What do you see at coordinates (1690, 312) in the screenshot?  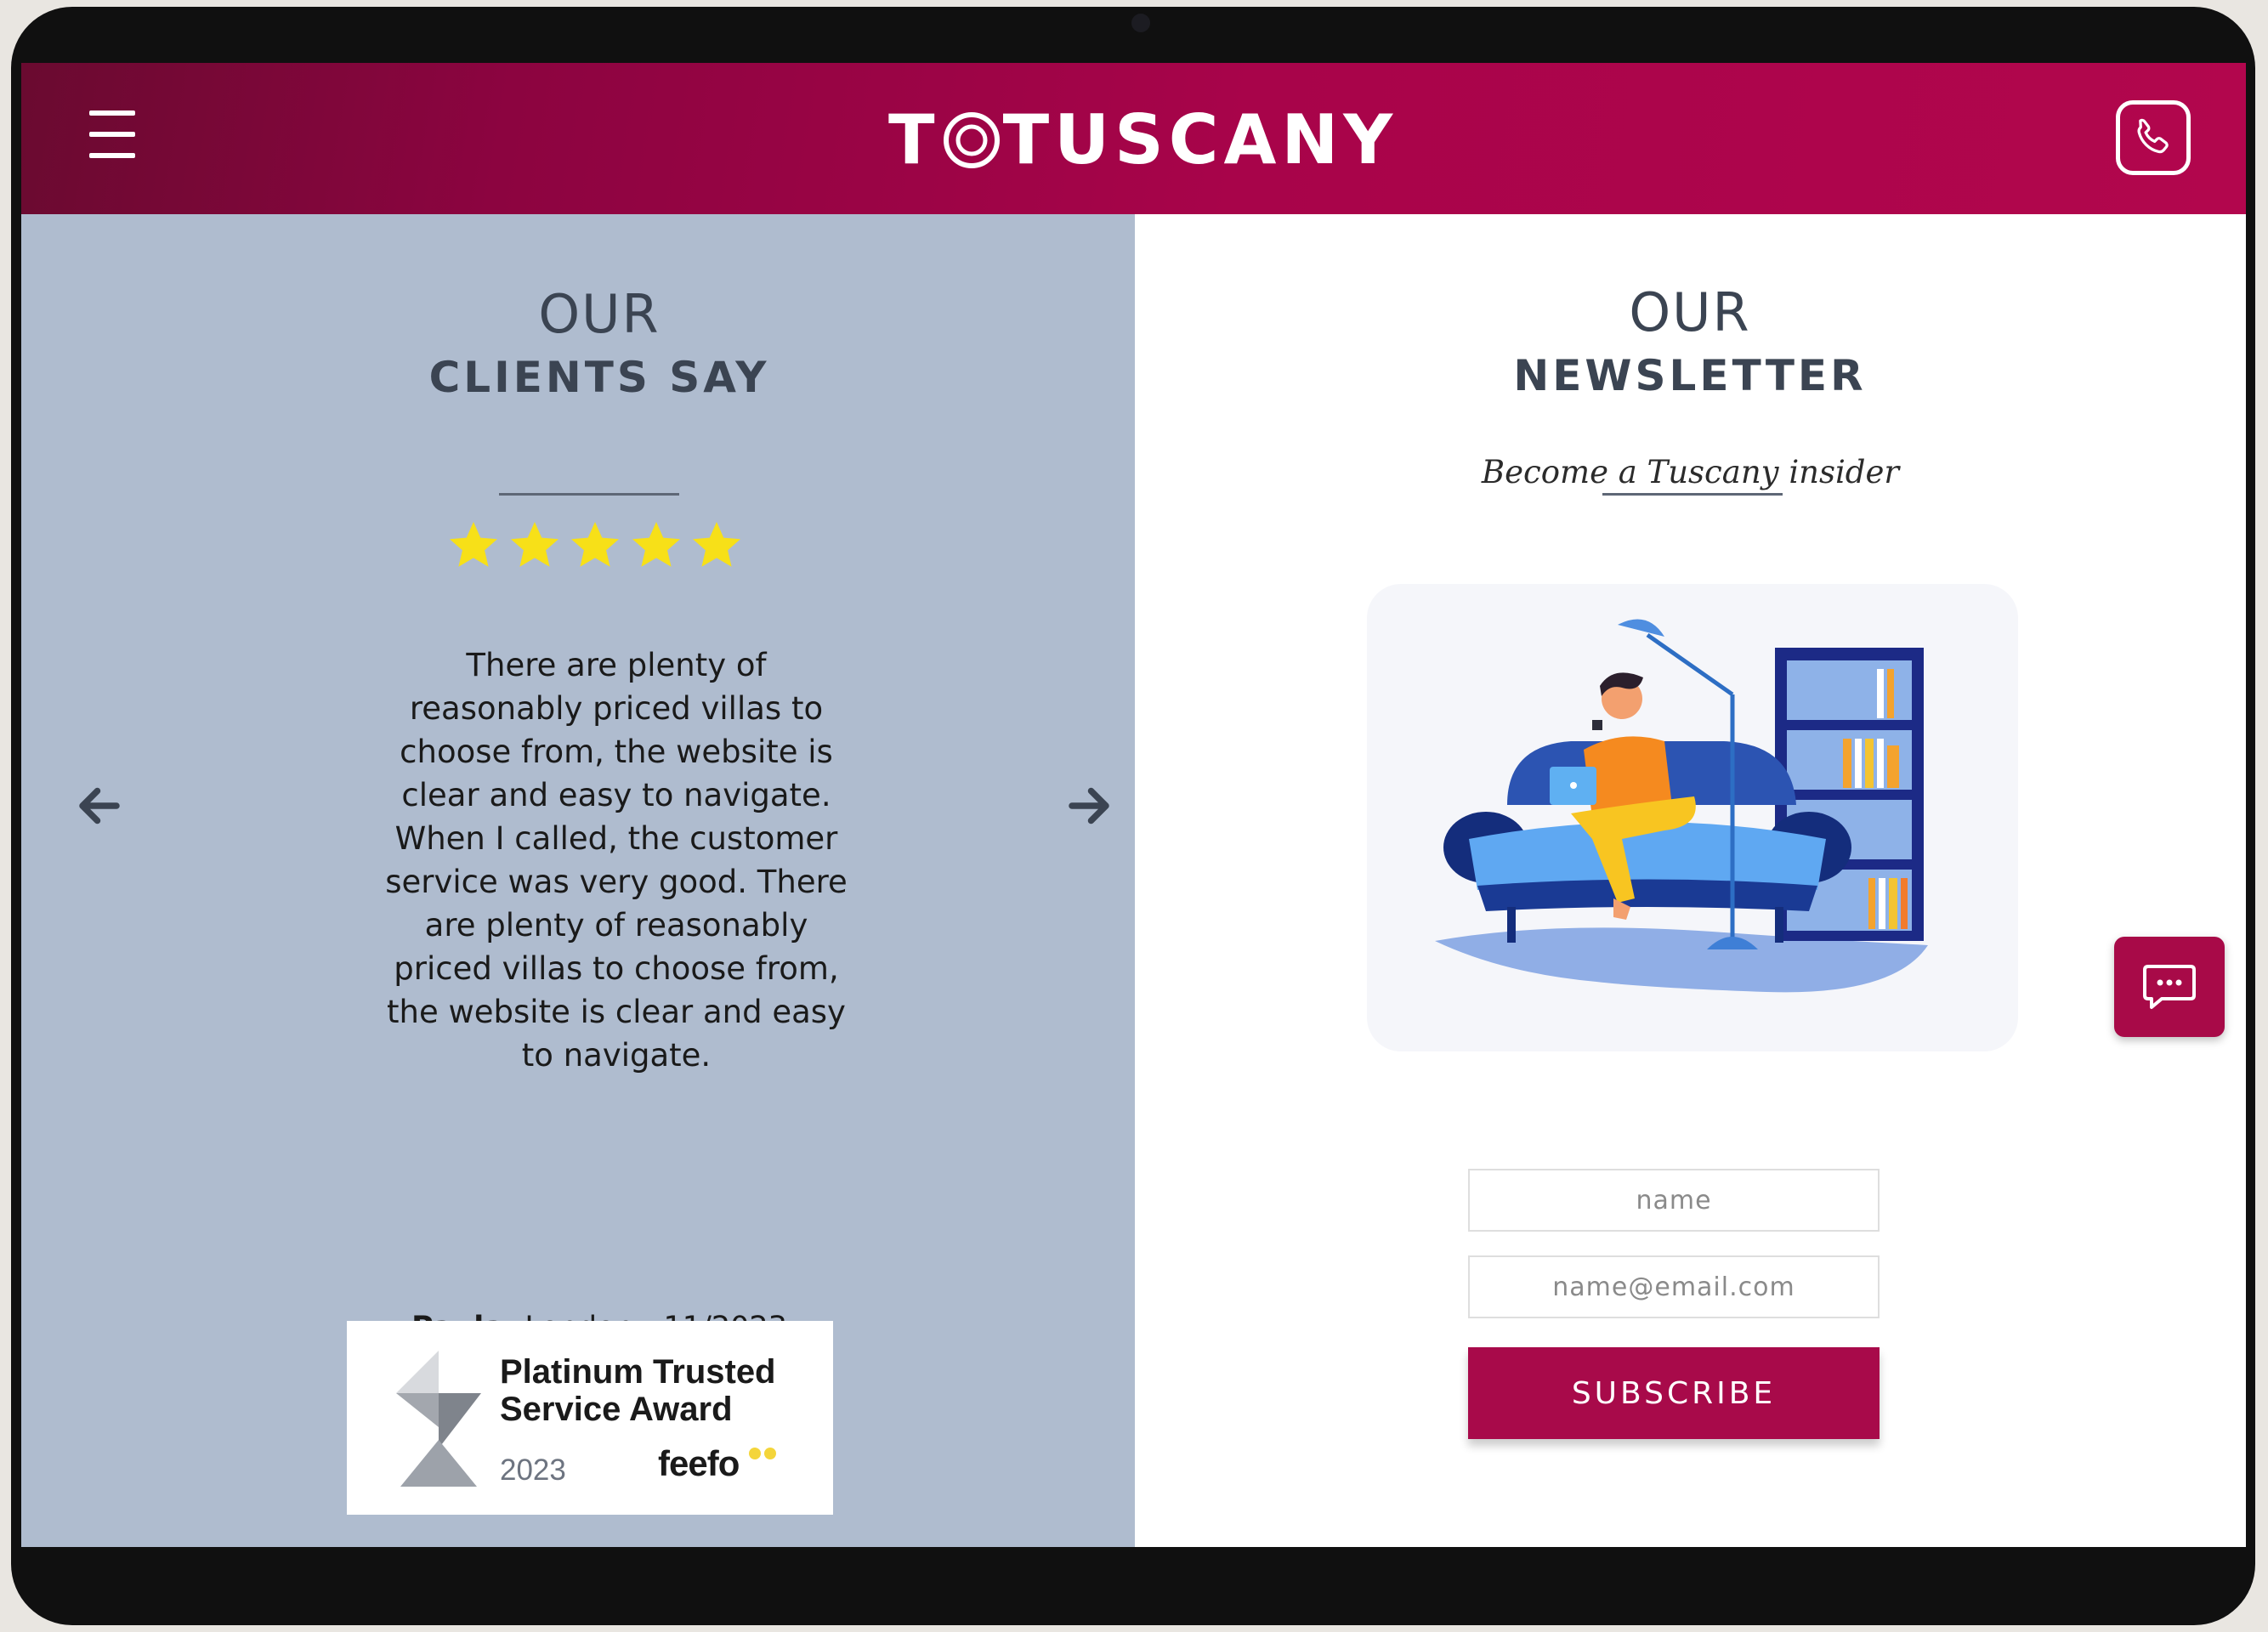 I see `newsletter-heading-line1: OUR` at bounding box center [1690, 312].